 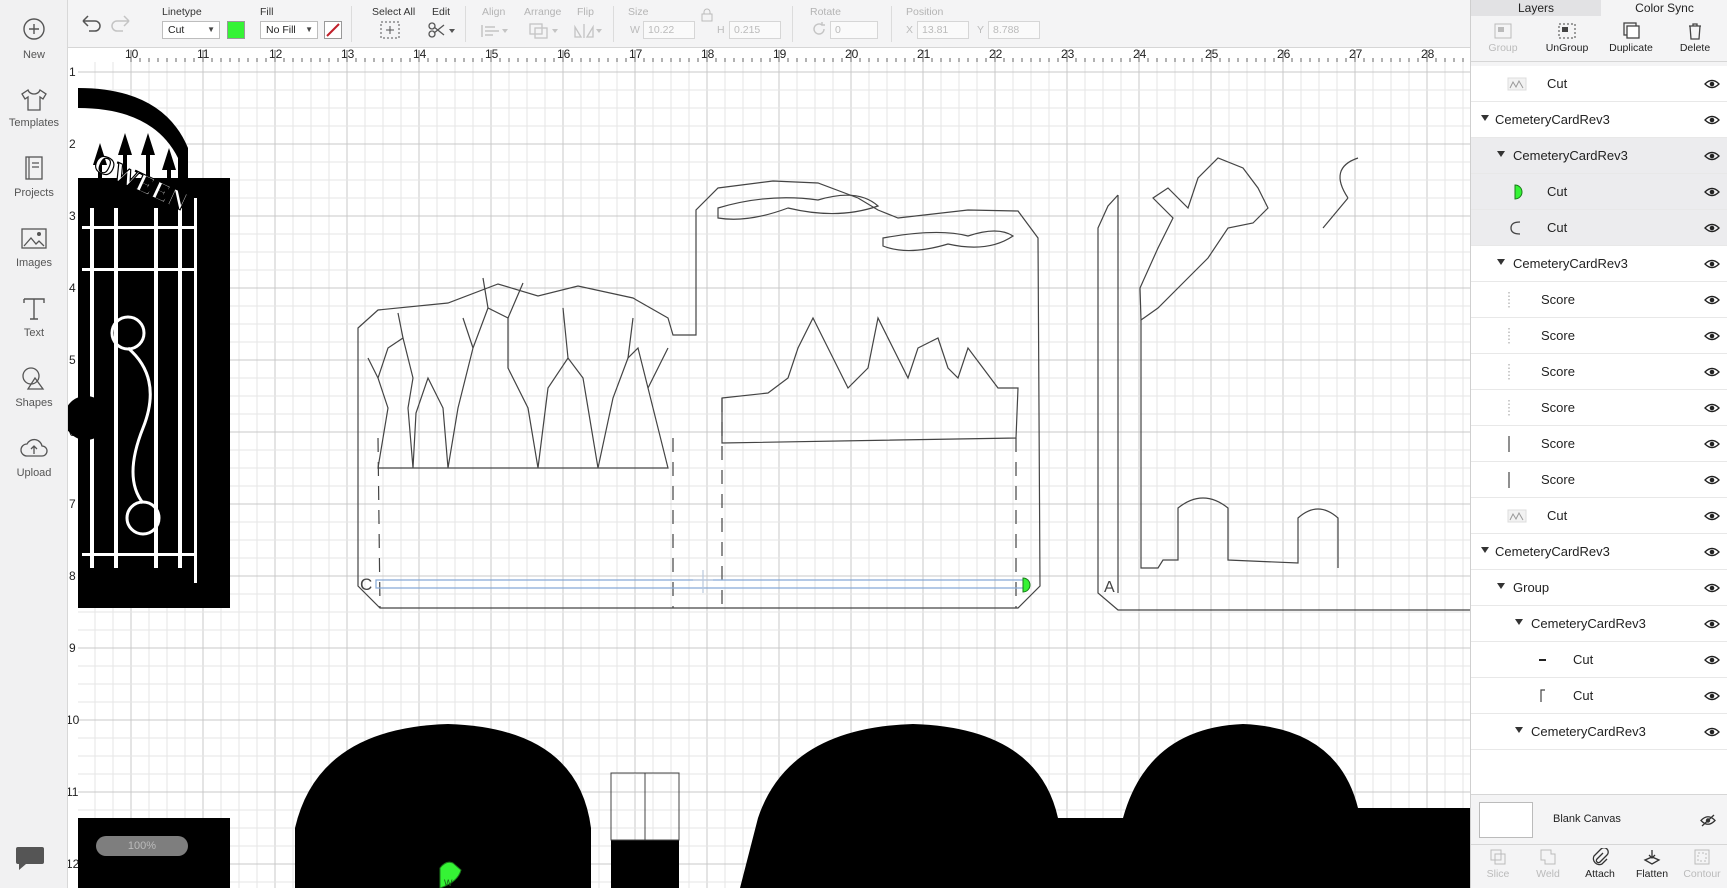 What do you see at coordinates (1664, 8) in the screenshot?
I see `tab-color-sync: Color Sync` at bounding box center [1664, 8].